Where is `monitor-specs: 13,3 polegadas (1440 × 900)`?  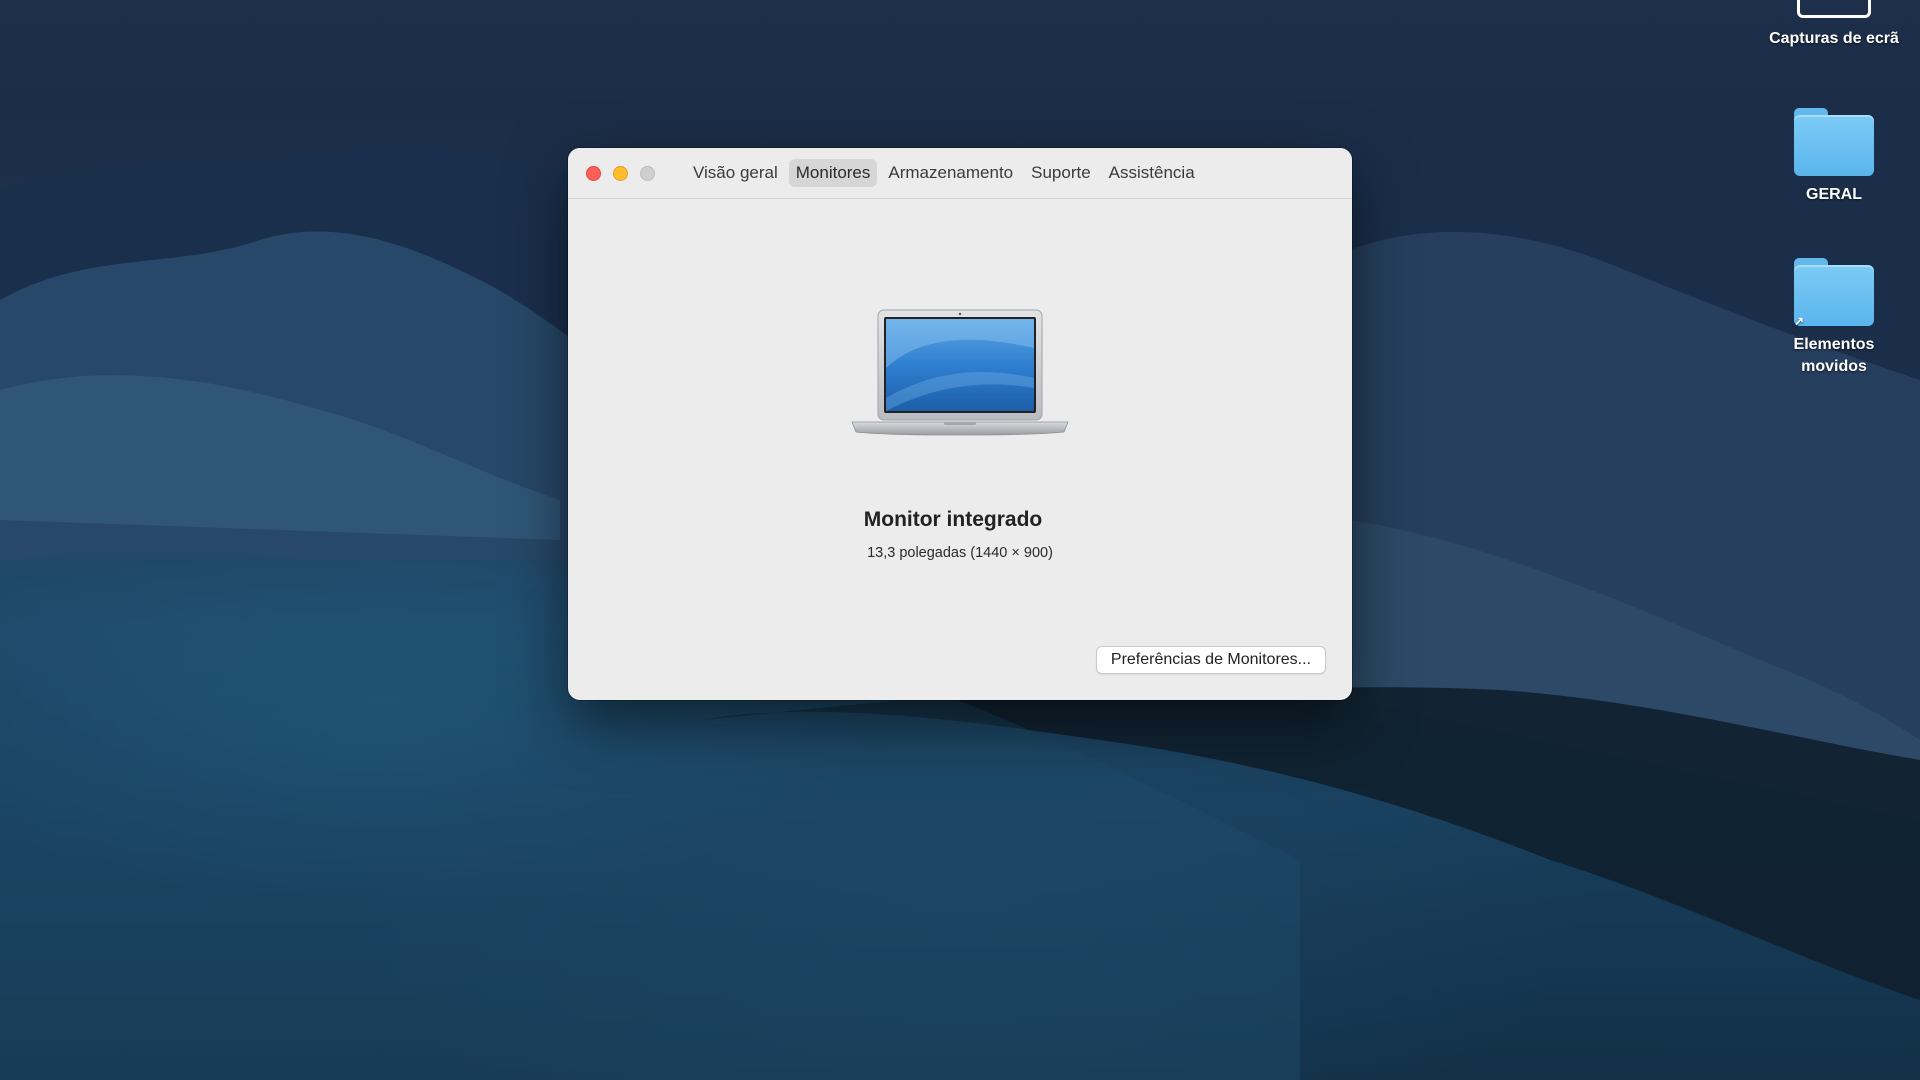 monitor-specs: 13,3 polegadas (1440 × 900) is located at coordinates (960, 553).